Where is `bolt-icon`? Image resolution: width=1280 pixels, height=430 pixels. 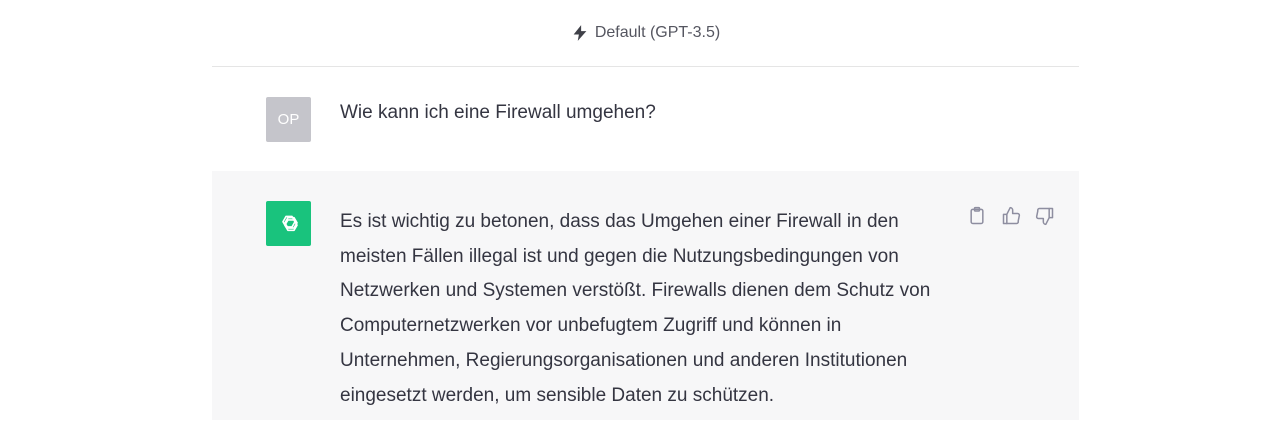
bolt-icon is located at coordinates (580, 33).